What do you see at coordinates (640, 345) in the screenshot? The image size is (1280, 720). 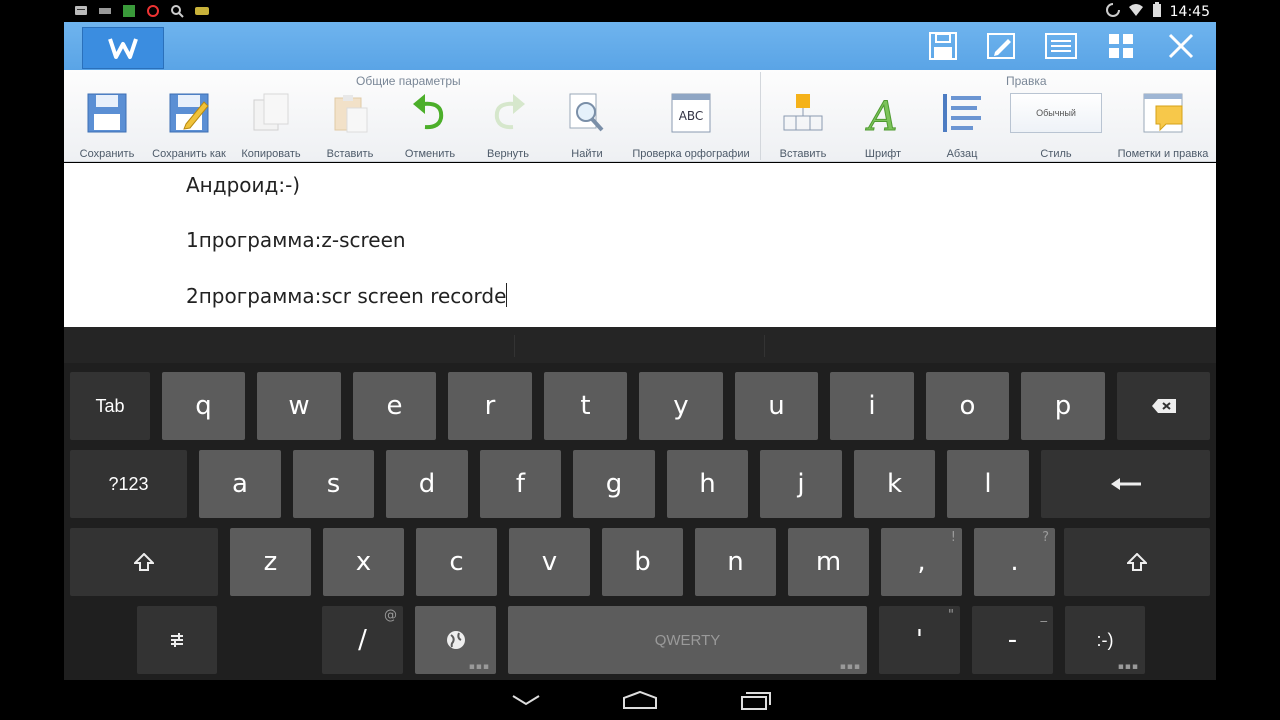 I see `suggestion-strip` at bounding box center [640, 345].